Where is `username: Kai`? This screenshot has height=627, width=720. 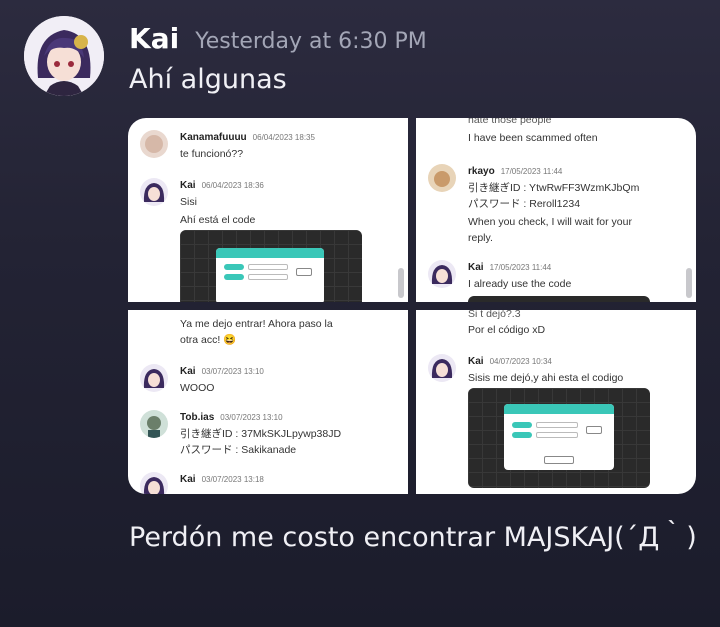
username: Kai is located at coordinates (154, 38).